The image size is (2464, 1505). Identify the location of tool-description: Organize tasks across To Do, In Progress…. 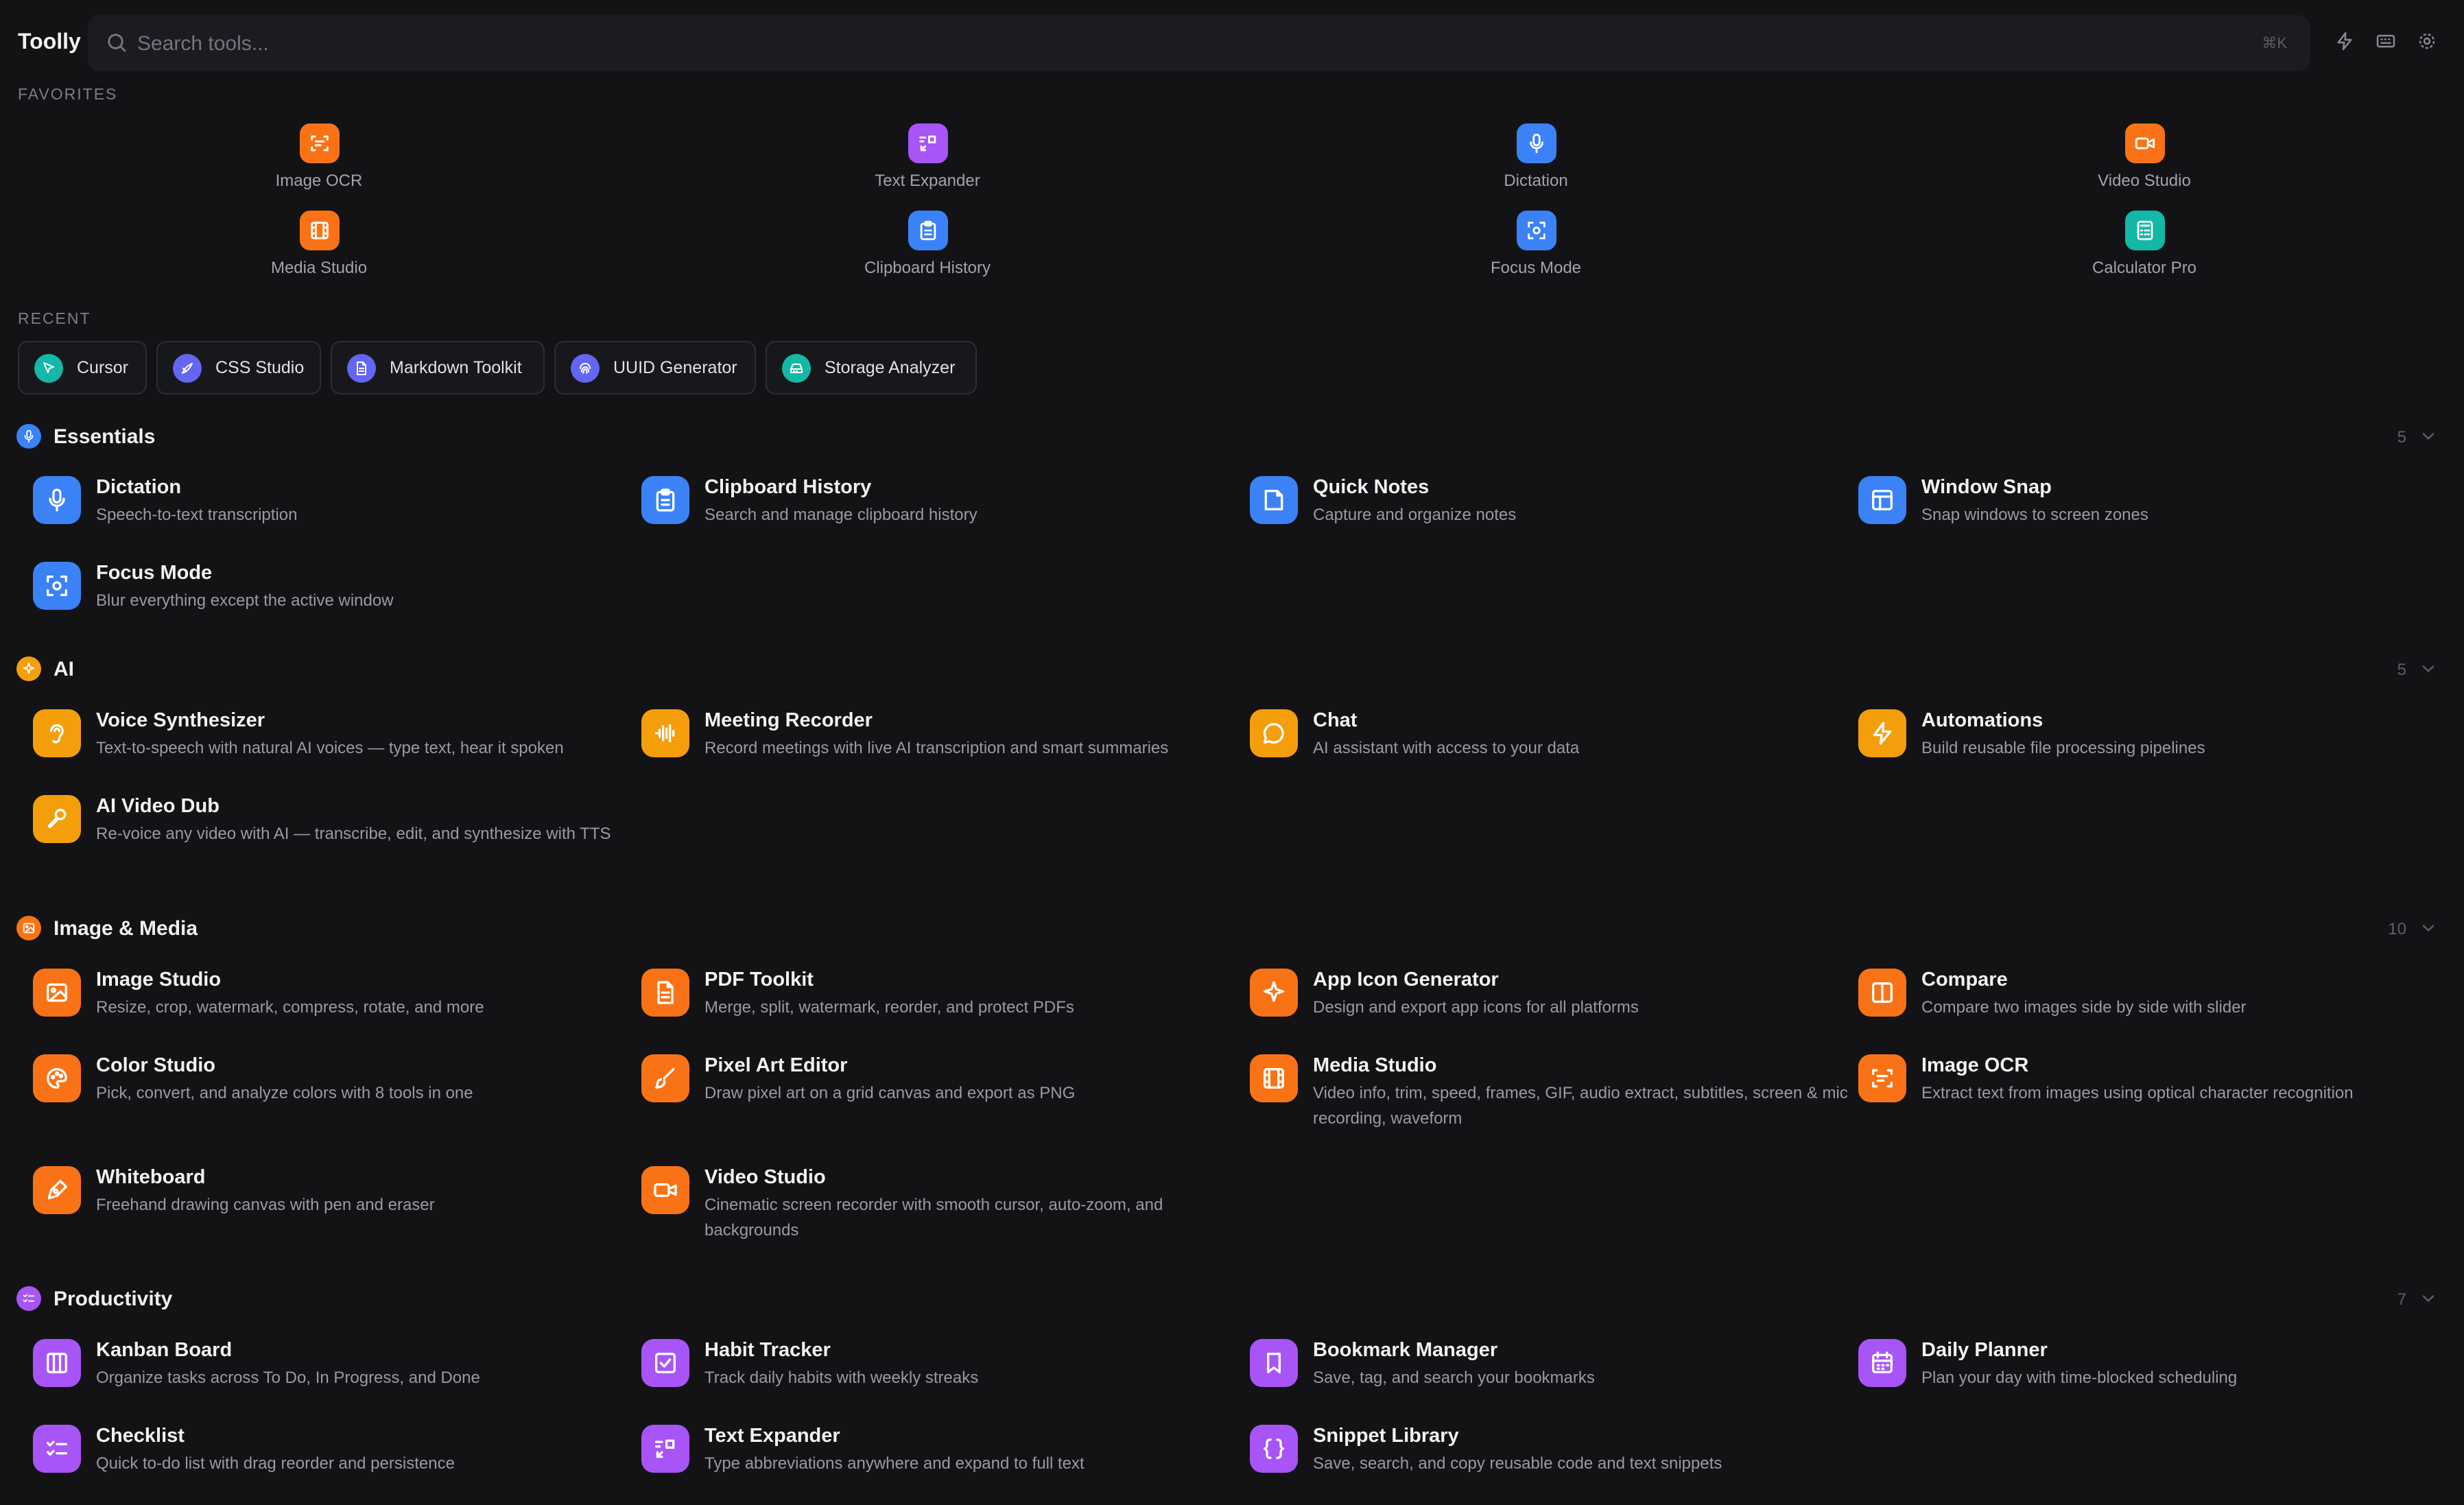
(288, 1377).